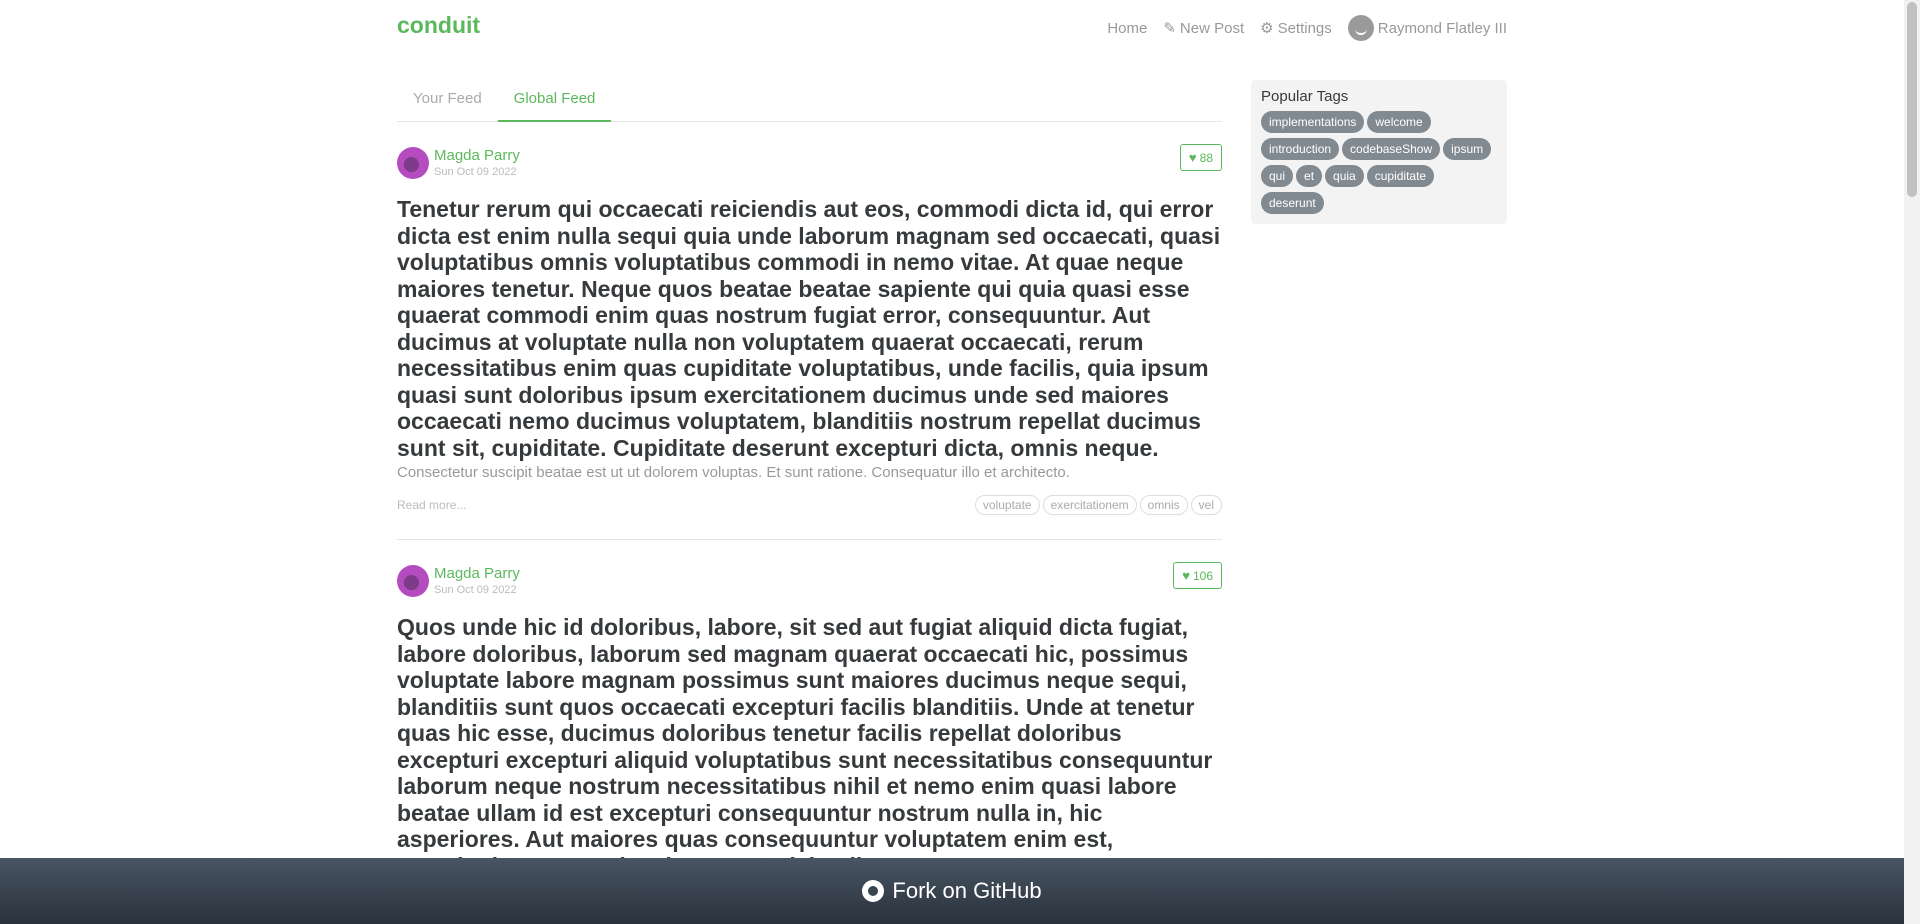  What do you see at coordinates (1300, 149) in the screenshot?
I see `tag-pill: introduction` at bounding box center [1300, 149].